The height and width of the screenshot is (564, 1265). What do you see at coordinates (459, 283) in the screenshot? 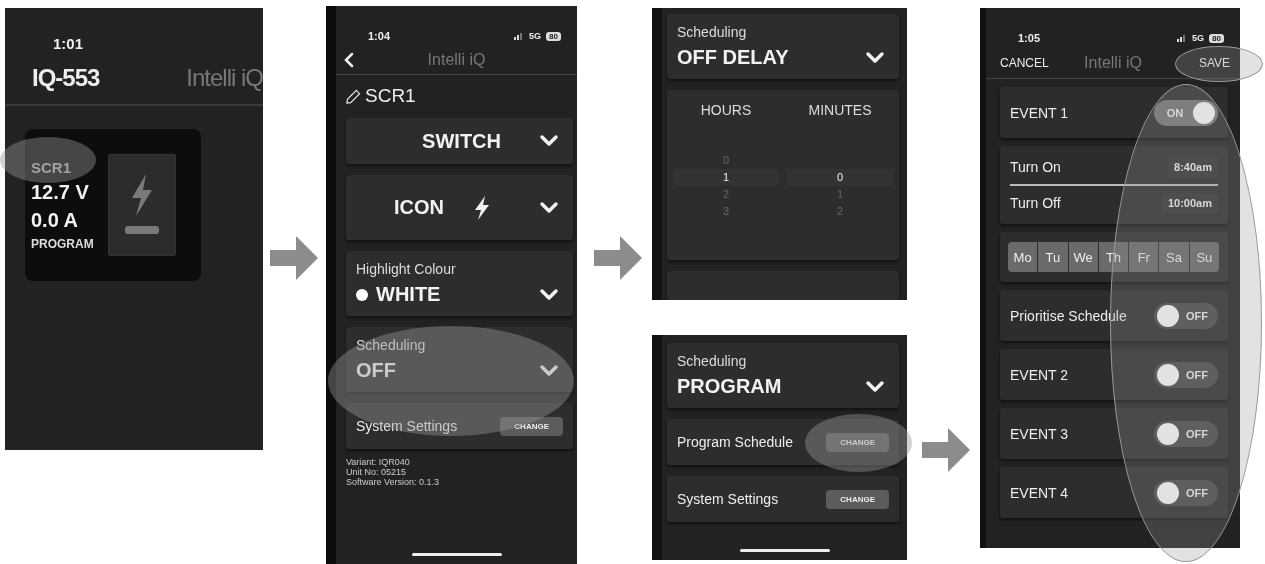
I see `settings-dropdown: Highlight Colour WHITE` at bounding box center [459, 283].